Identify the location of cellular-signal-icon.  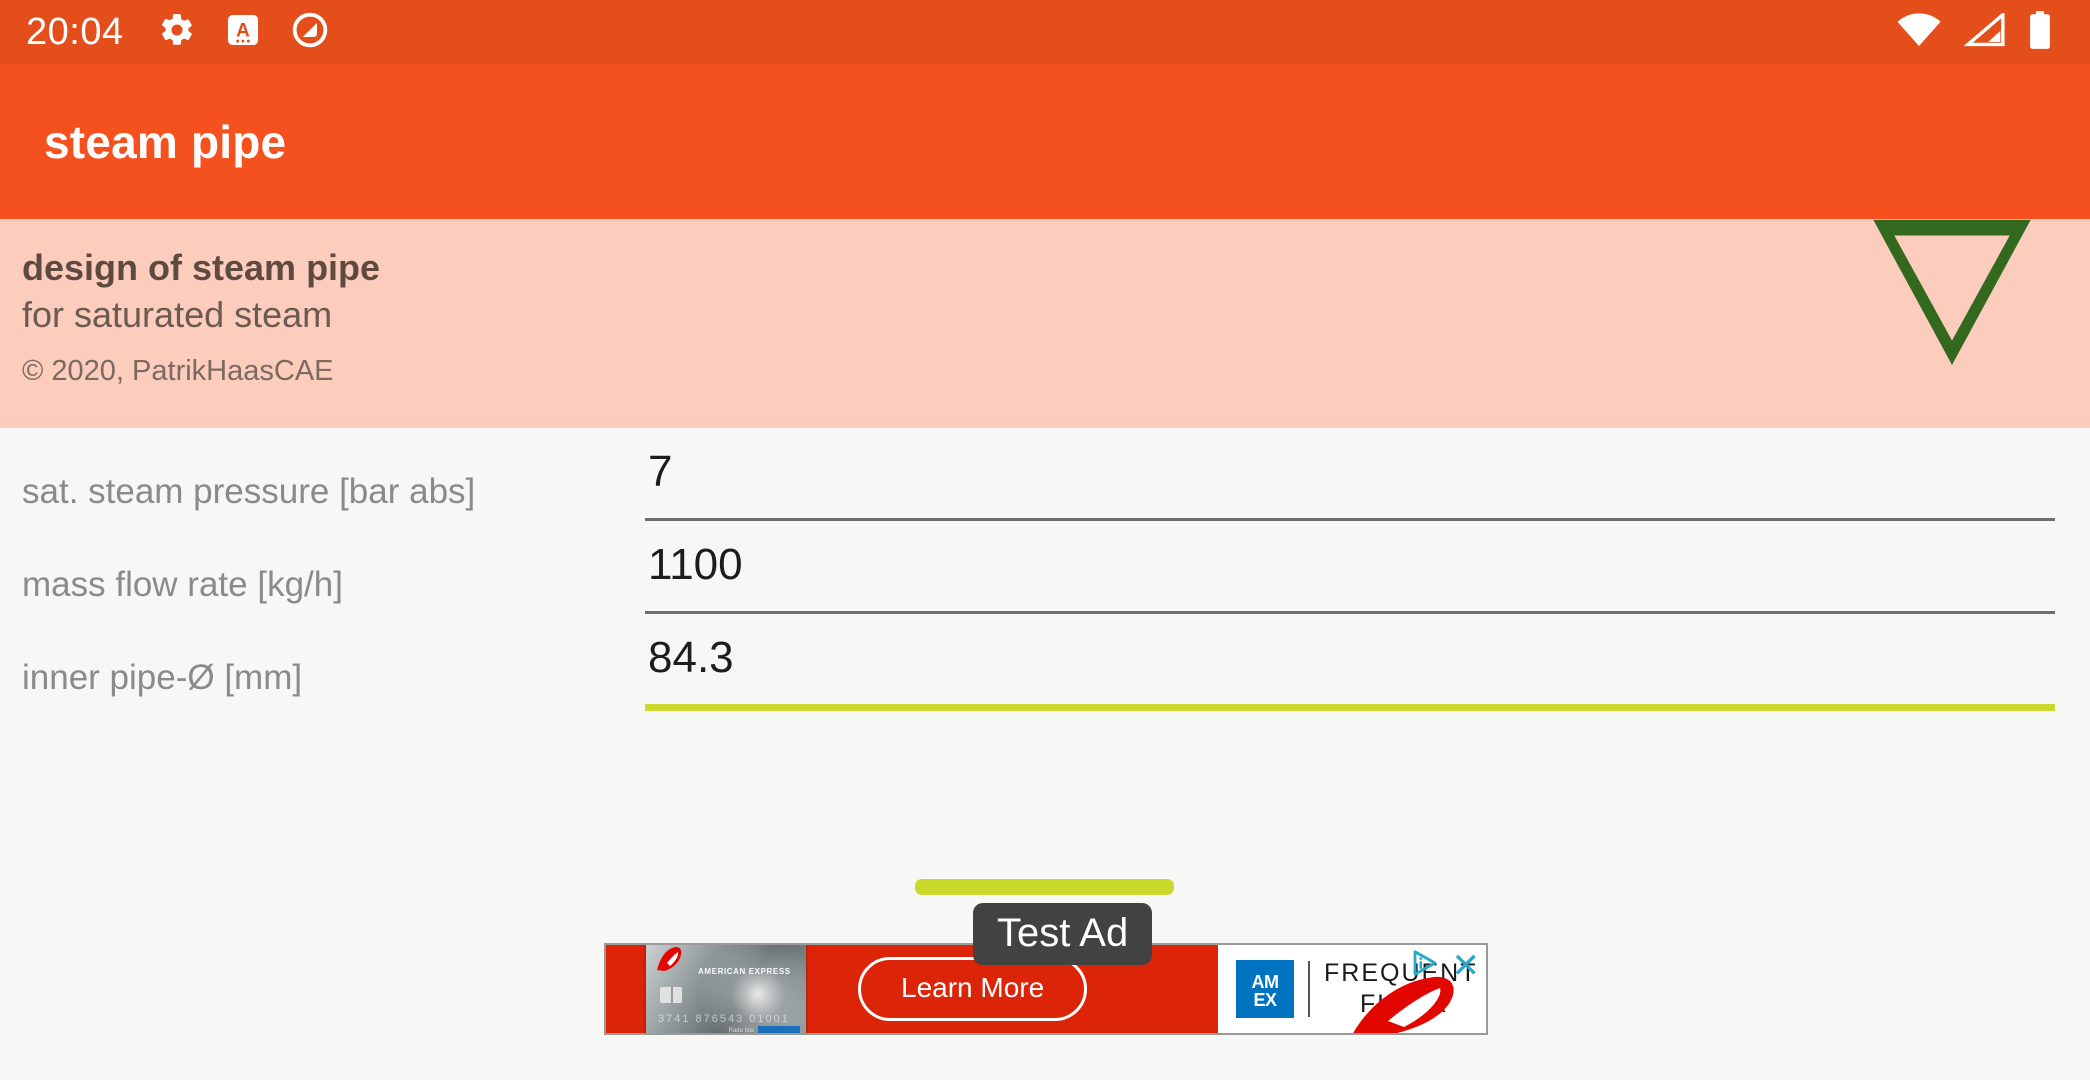
(1984, 31).